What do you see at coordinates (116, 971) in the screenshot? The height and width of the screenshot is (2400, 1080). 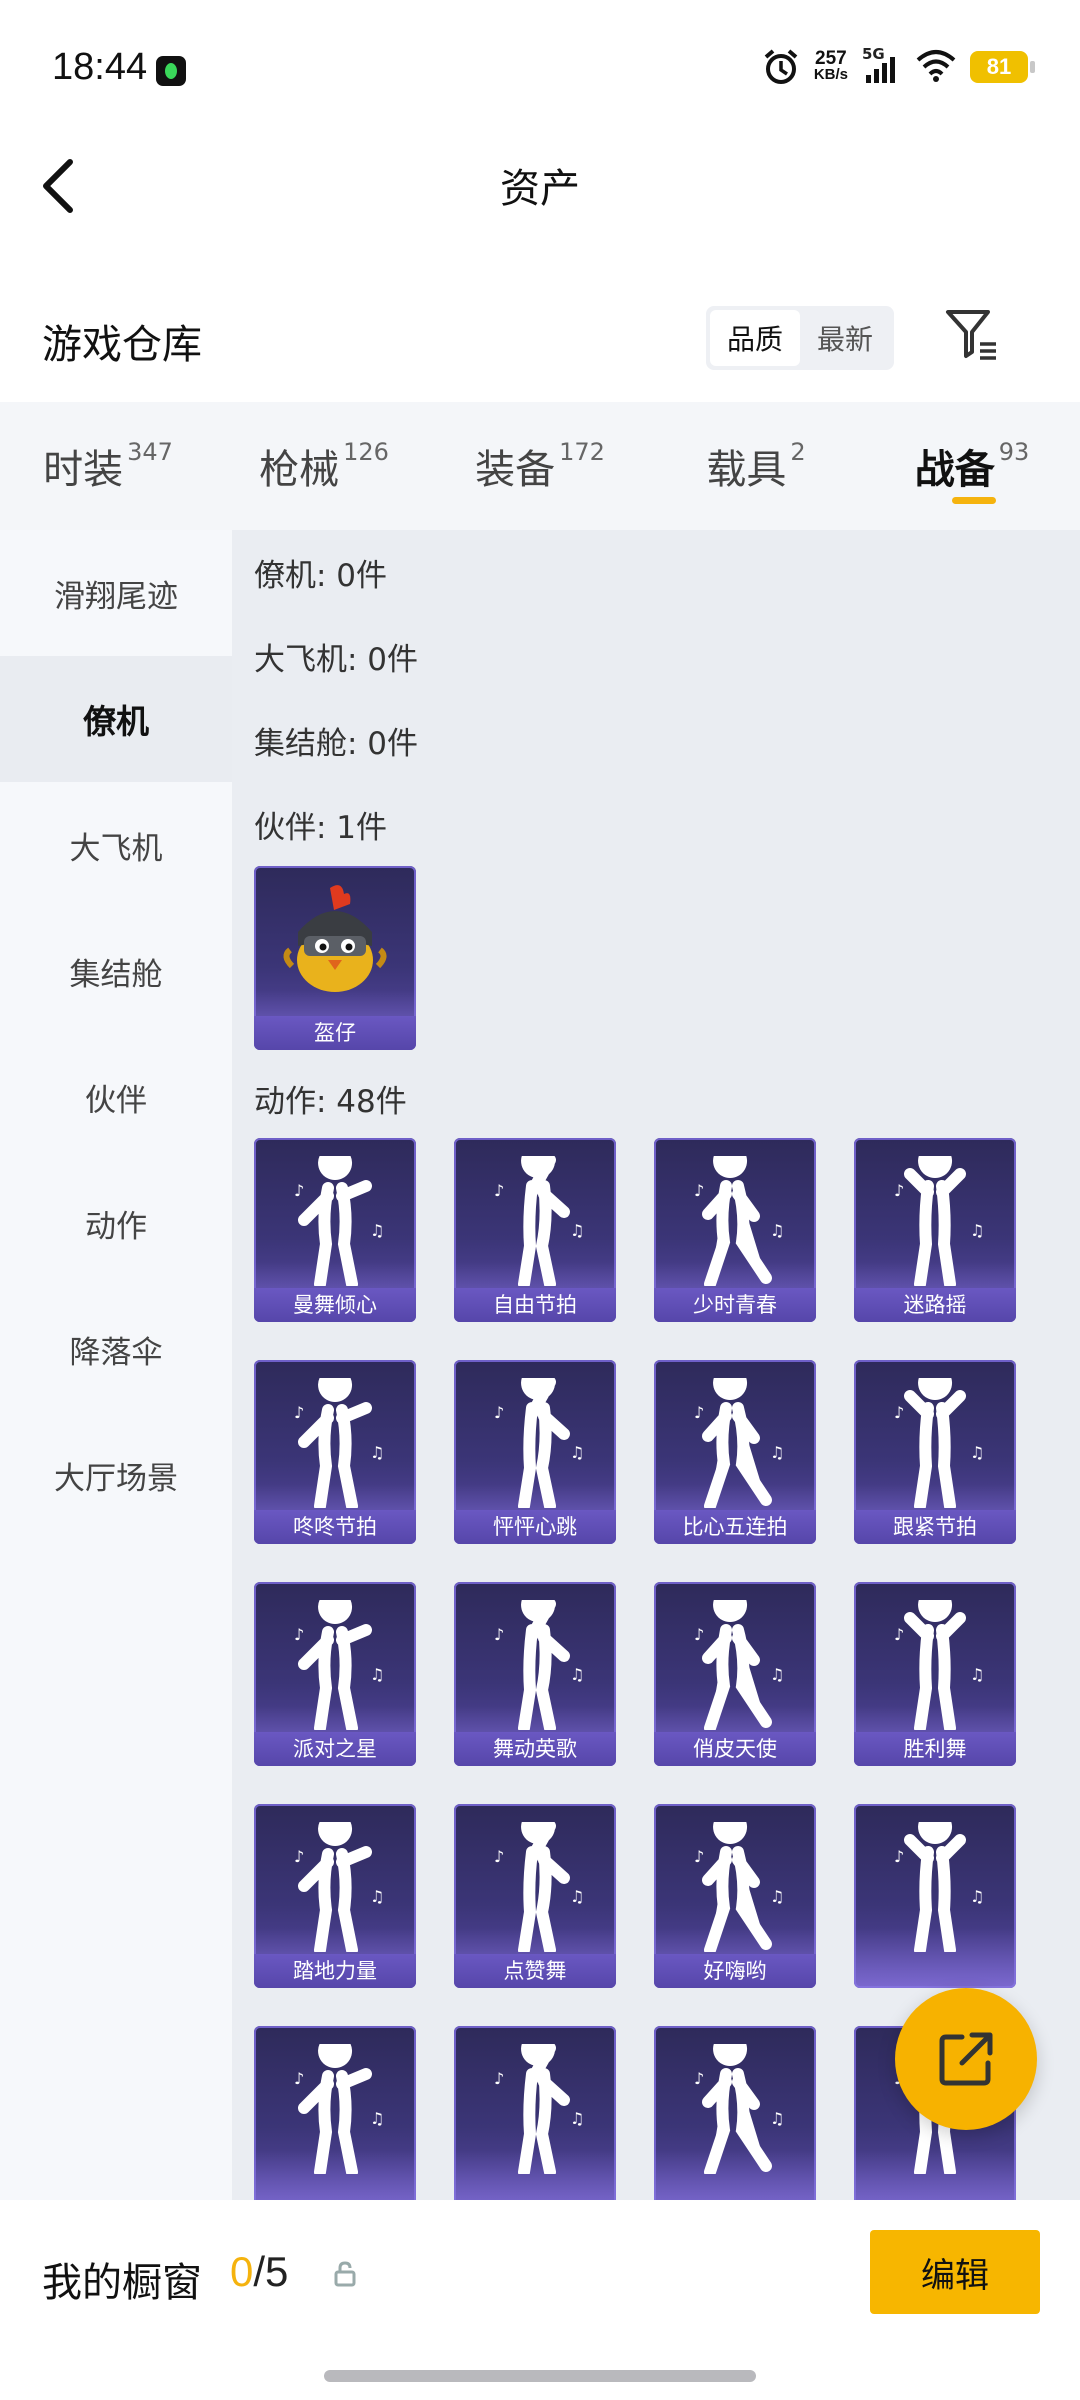 I see `sidebar-item-pod: 集结舱` at bounding box center [116, 971].